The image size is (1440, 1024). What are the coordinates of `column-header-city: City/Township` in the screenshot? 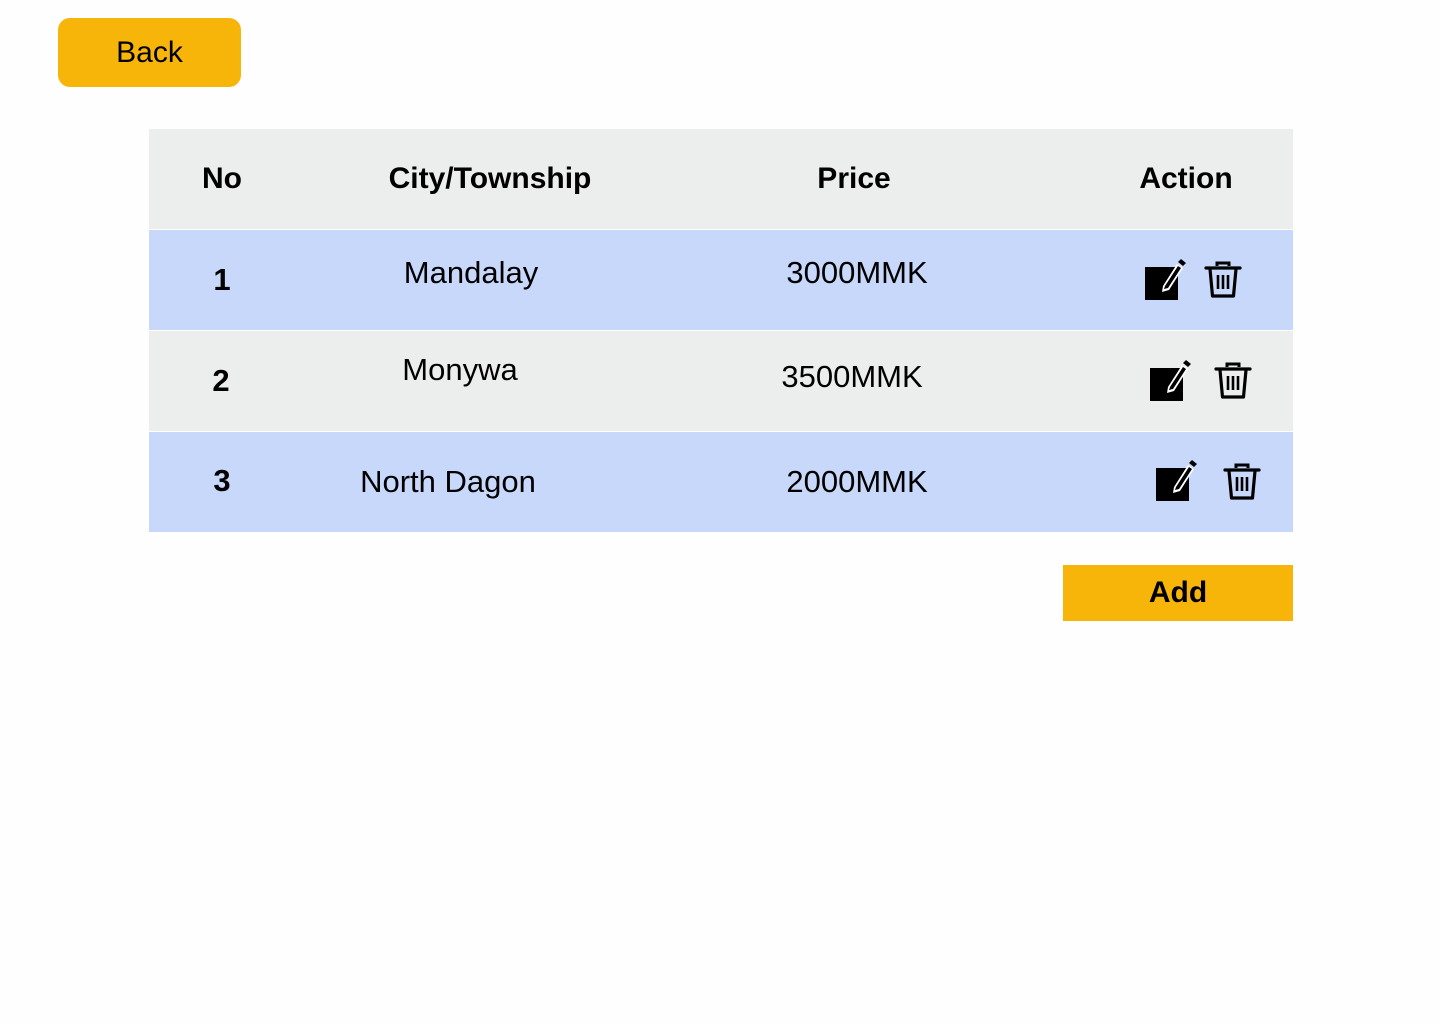 It's located at (490, 178).